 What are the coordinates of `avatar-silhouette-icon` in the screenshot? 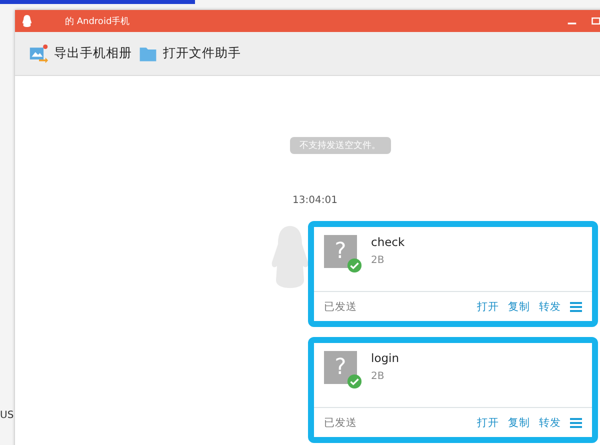 It's located at (290, 257).